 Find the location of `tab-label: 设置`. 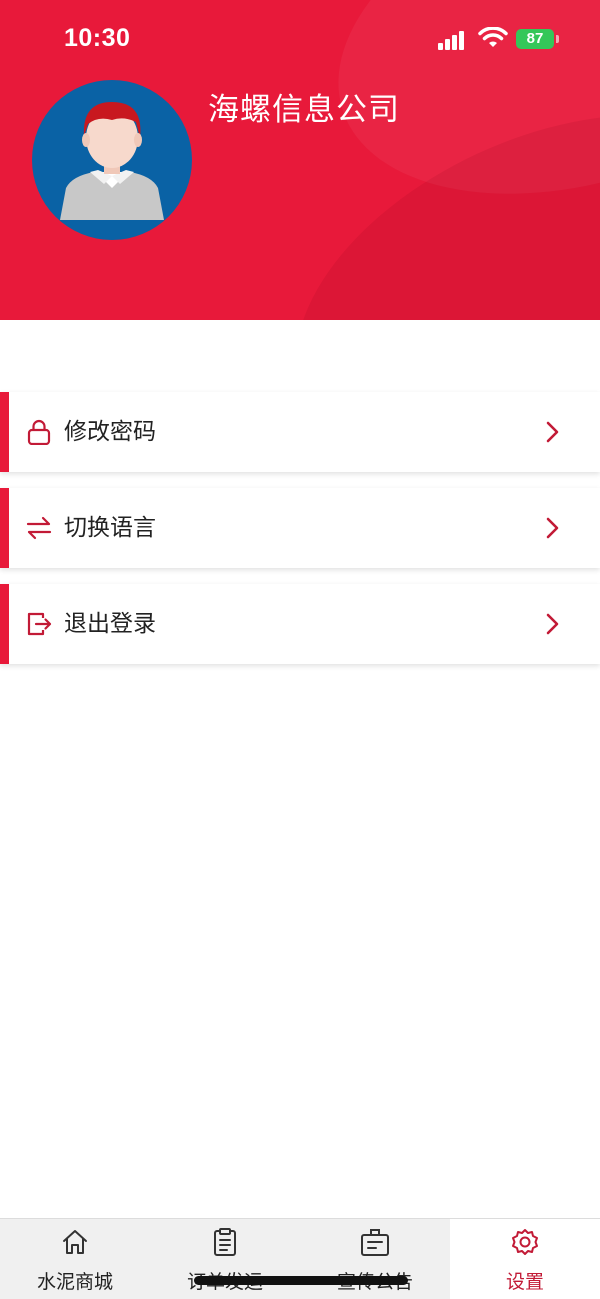

tab-label: 设置 is located at coordinates (524, 1282).